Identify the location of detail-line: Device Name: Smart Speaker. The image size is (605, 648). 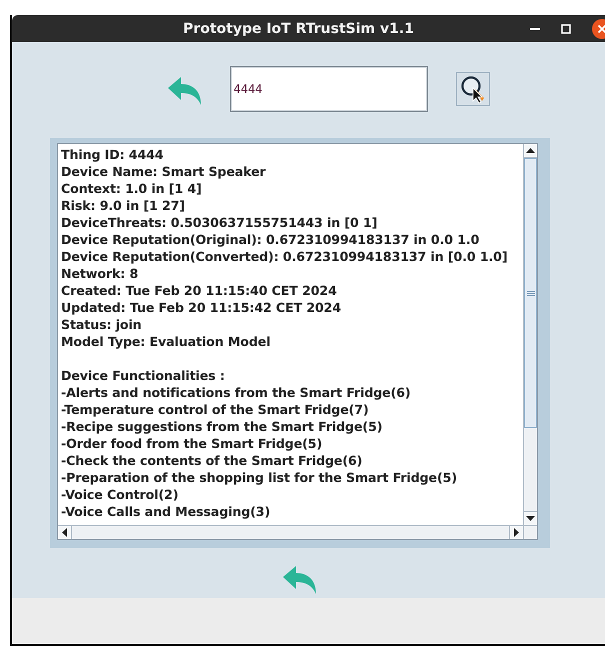
(164, 171).